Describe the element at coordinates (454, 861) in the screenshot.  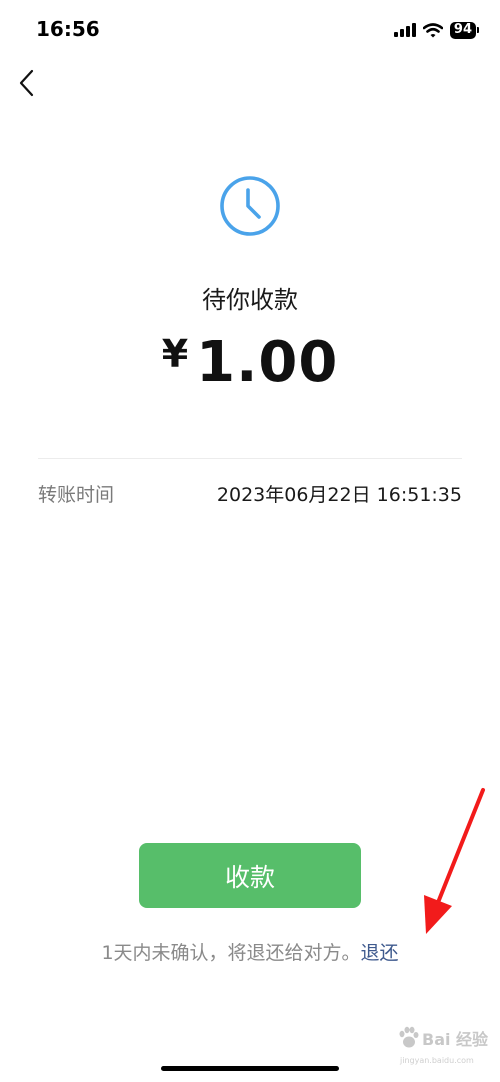
I see `annotation-arrow-icon` at that location.